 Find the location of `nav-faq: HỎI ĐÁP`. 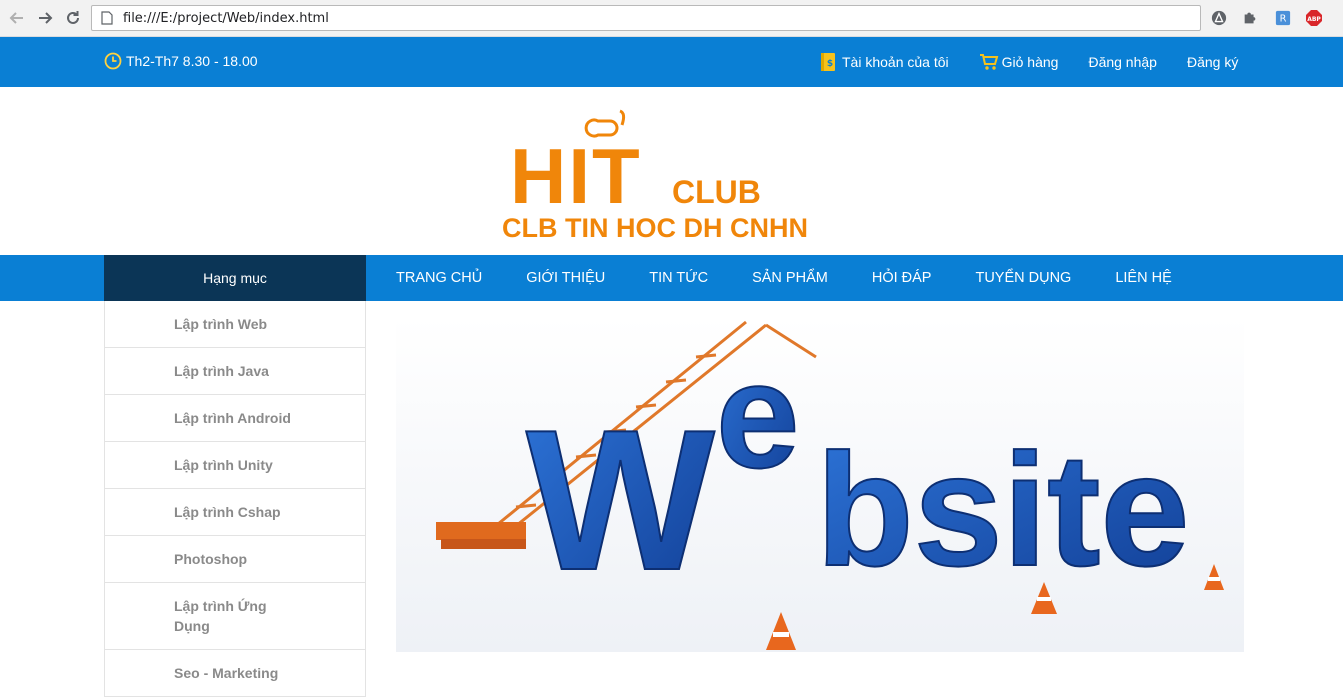

nav-faq: HỎI ĐÁP is located at coordinates (902, 278).